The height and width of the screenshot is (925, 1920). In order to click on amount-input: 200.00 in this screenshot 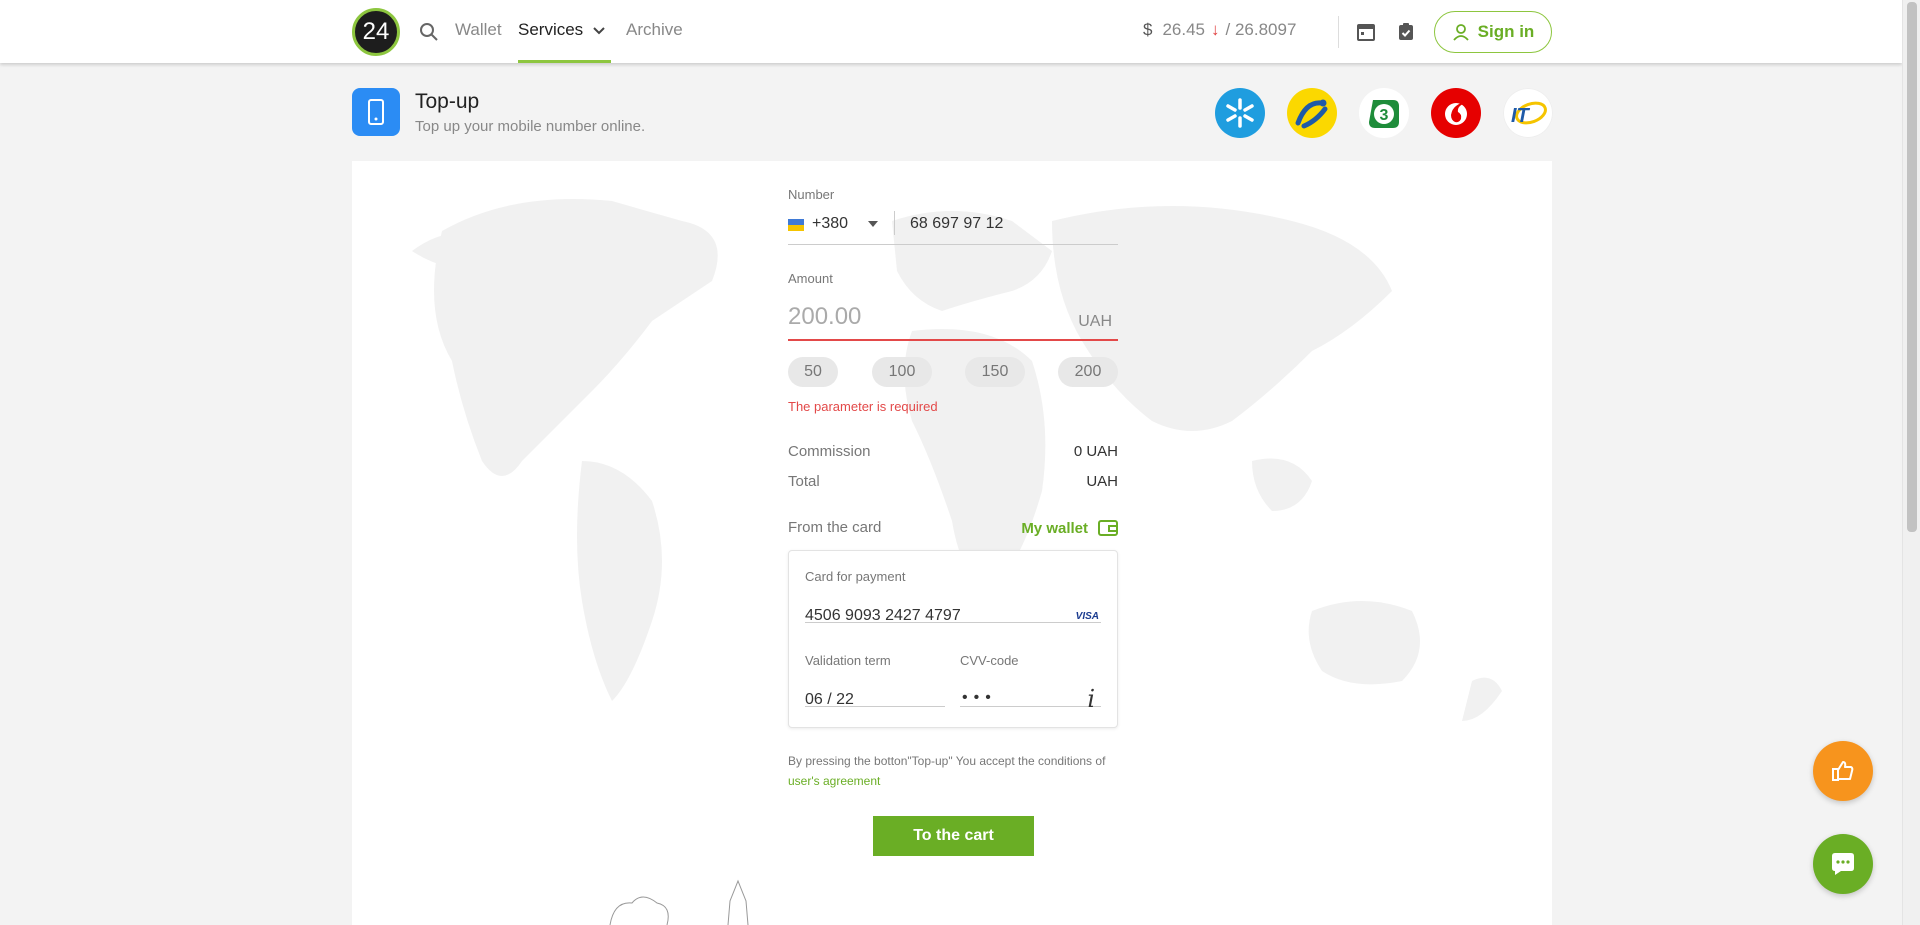, I will do `click(824, 317)`.